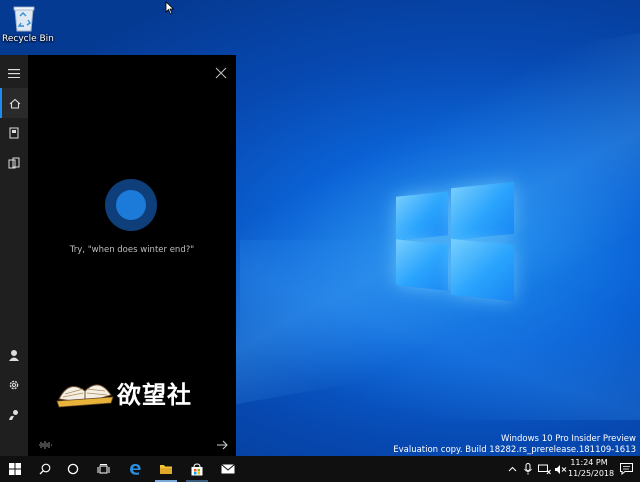 The image size is (640, 482). Describe the element at coordinates (589, 462) in the screenshot. I see `clock-time: 11:24 PM` at that location.